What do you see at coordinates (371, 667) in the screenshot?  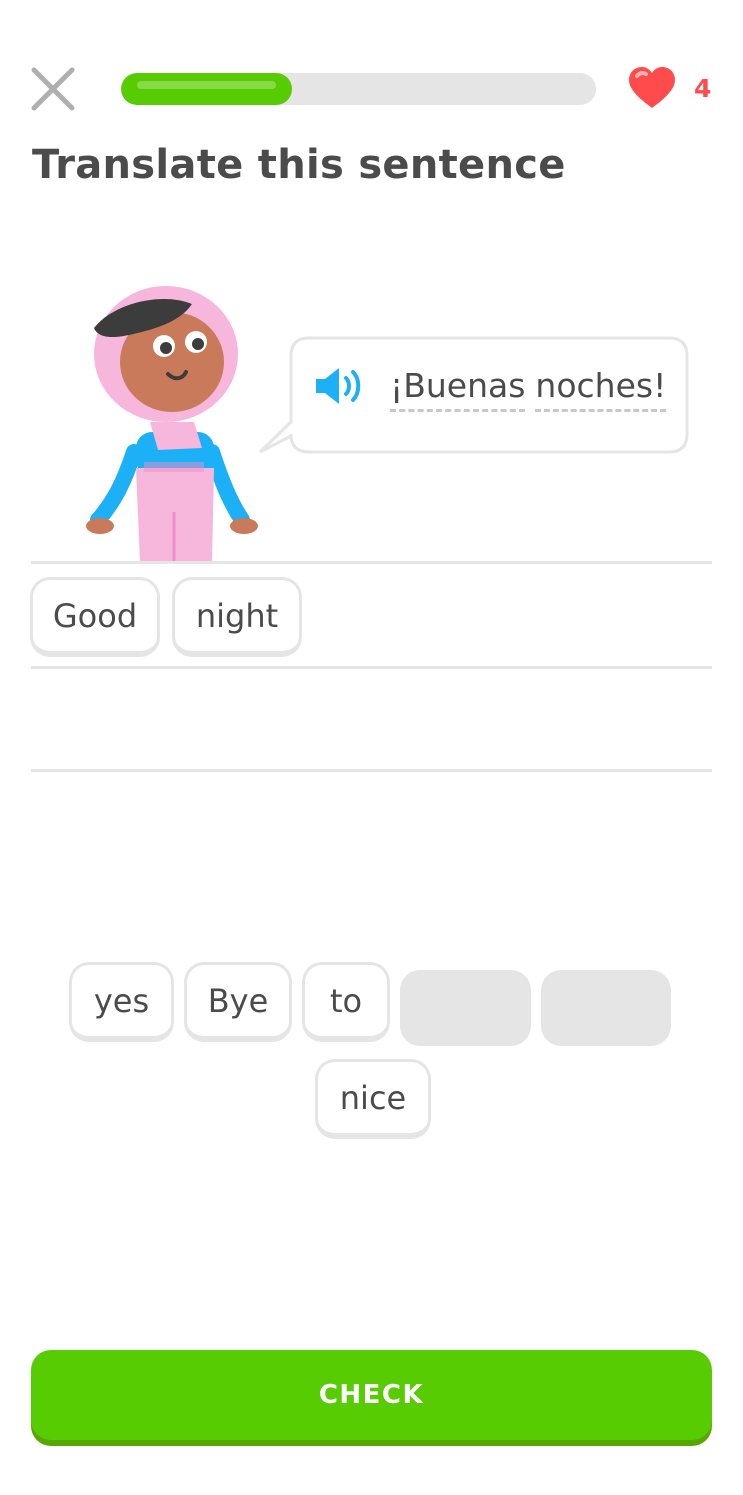 I see `answer-line-middle` at bounding box center [371, 667].